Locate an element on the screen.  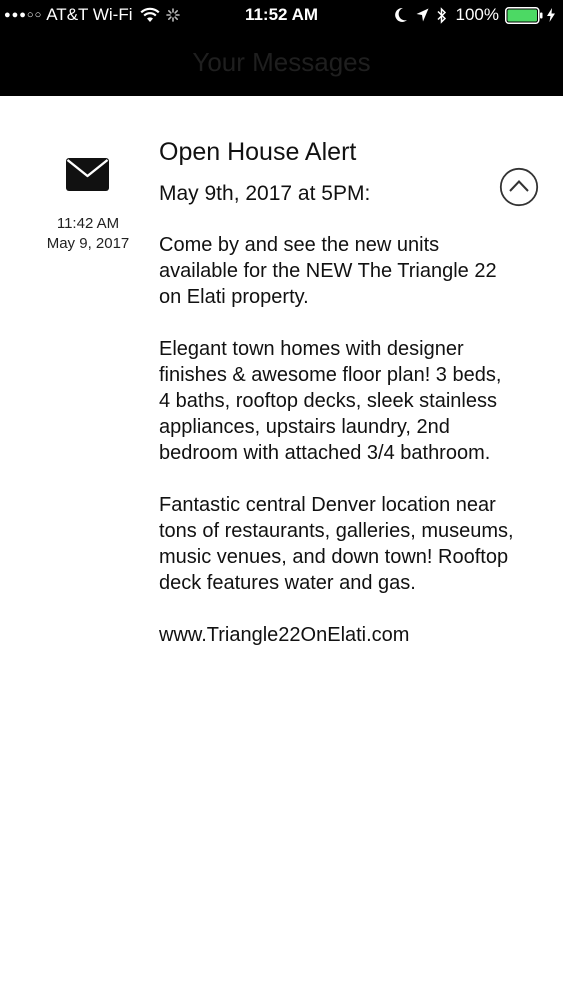
battery-icon is located at coordinates (524, 15).